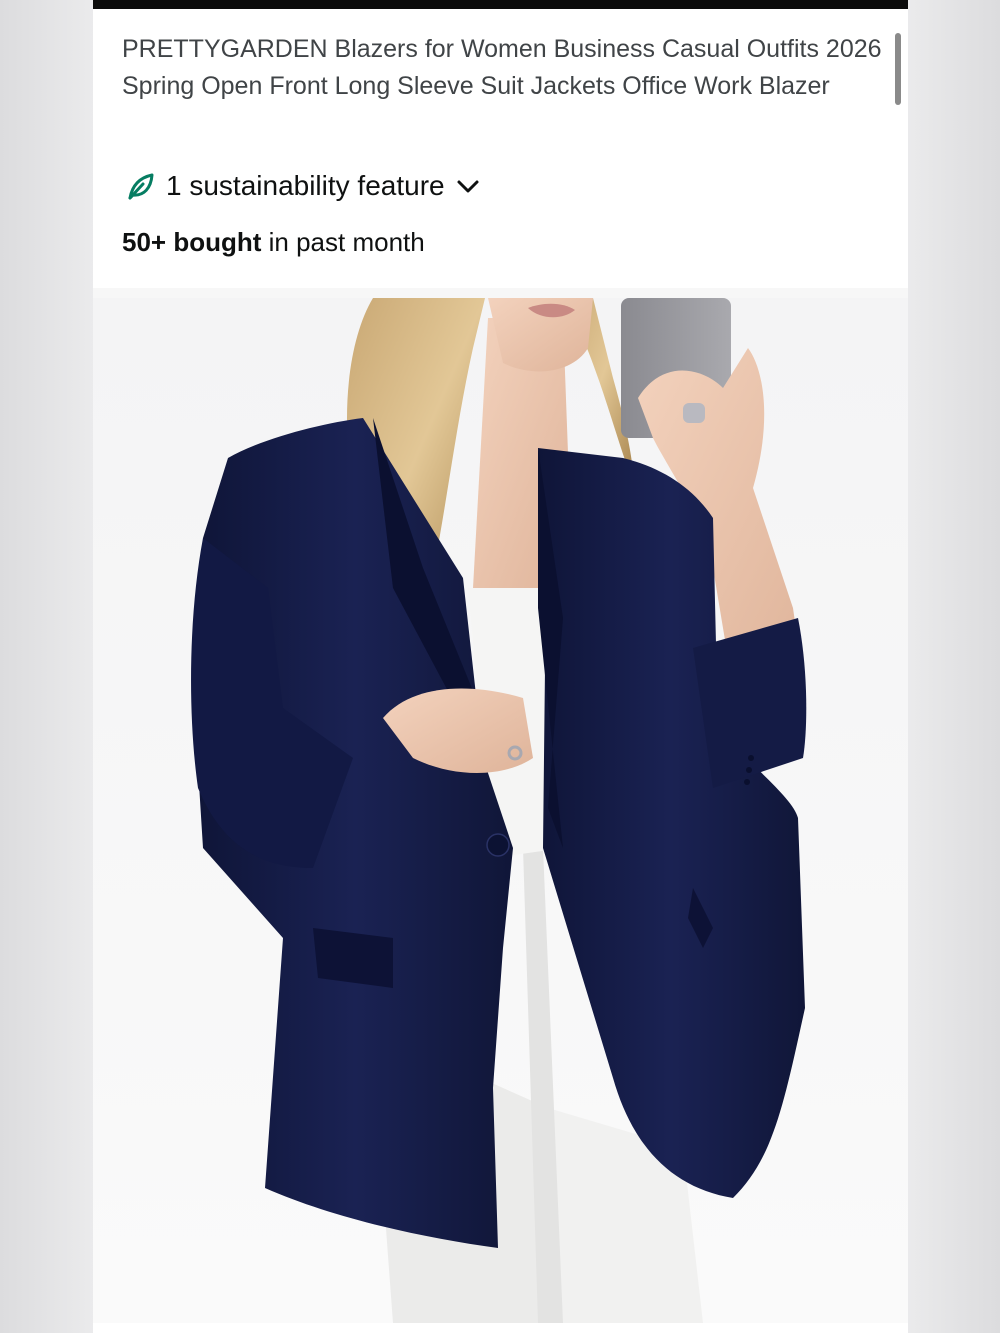  I want to click on leaf-icon, so click(141, 186).